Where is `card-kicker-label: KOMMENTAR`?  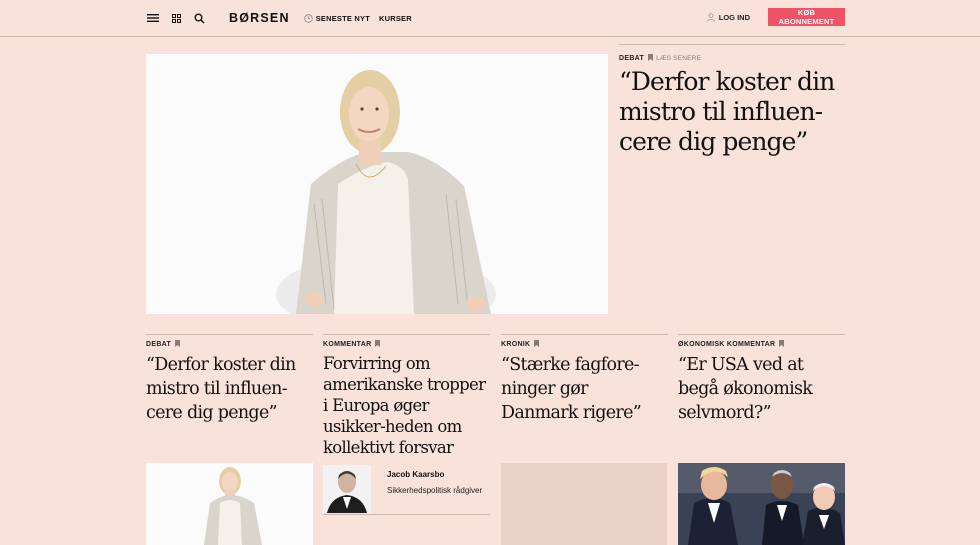
card-kicker-label: KOMMENTAR is located at coordinates (347, 344).